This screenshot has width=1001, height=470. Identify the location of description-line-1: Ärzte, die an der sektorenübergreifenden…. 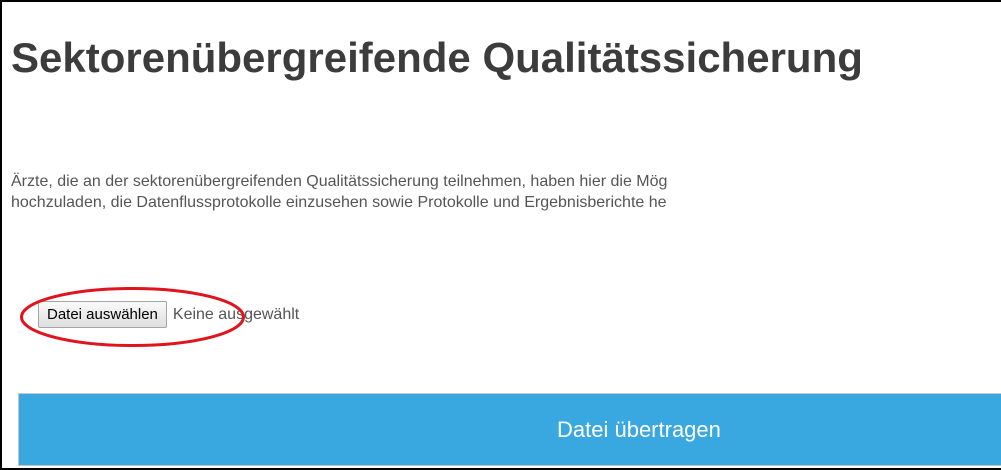
(339, 181).